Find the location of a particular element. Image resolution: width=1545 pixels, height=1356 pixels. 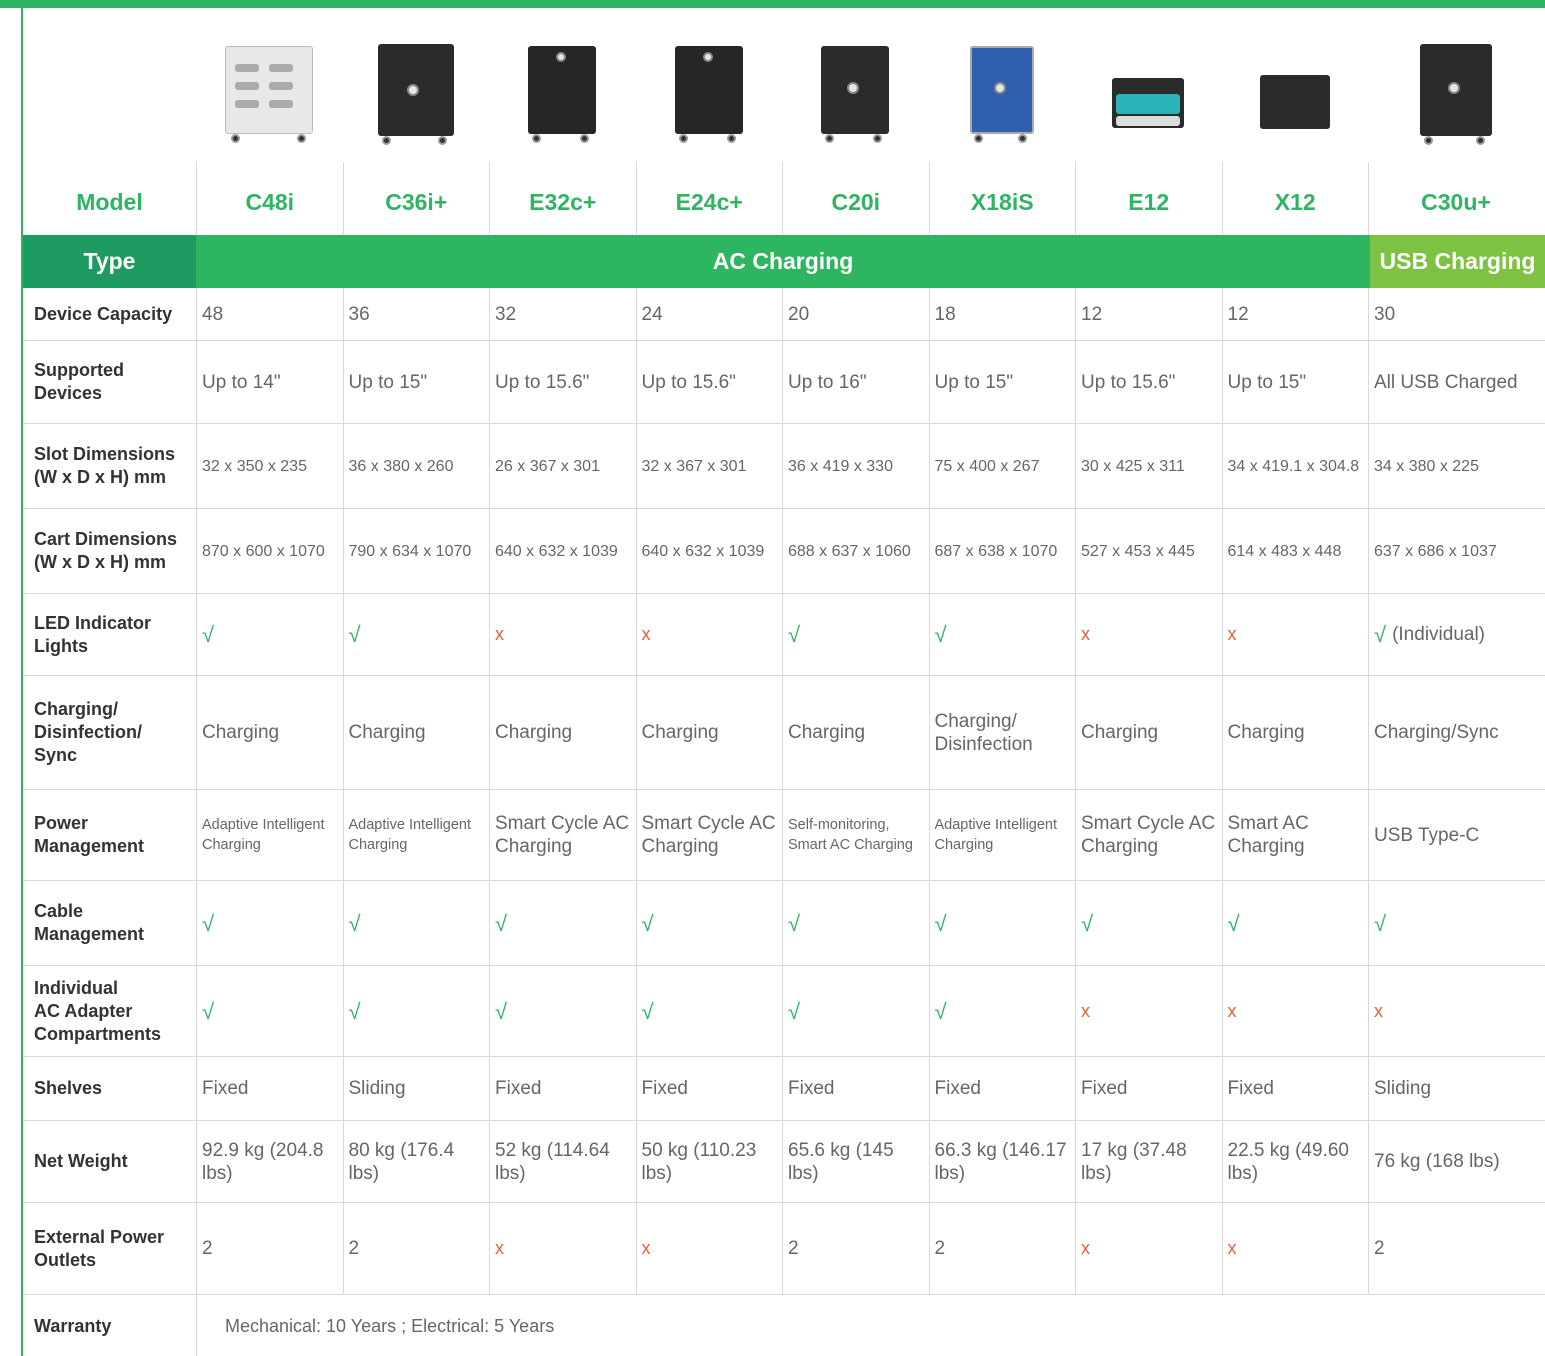

spec-row-label-line: Cart Dimensions is located at coordinates (106, 539).